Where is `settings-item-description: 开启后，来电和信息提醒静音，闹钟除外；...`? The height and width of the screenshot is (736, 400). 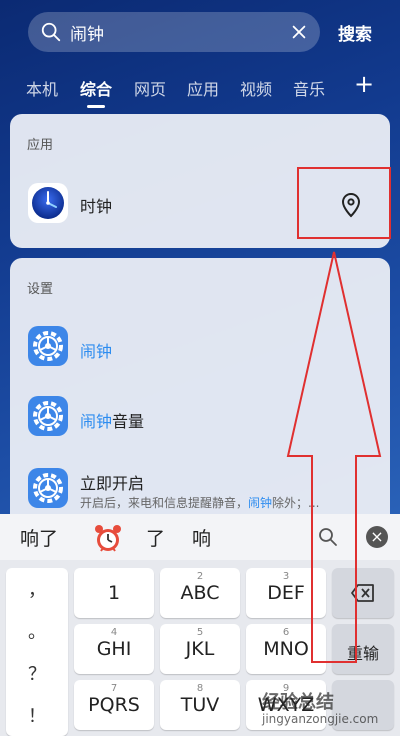 settings-item-description: 开启后，来电和信息提醒静音，闹钟除外；... is located at coordinates (199, 502).